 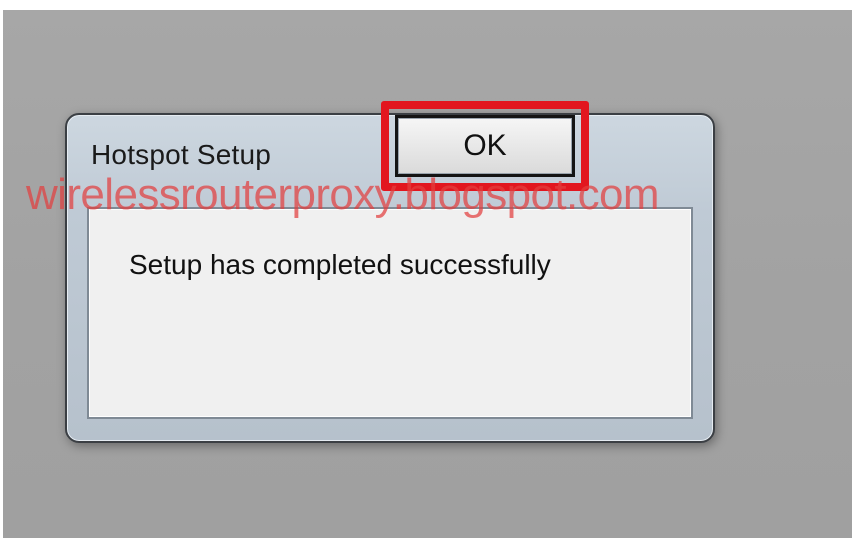 I want to click on dialog-title: Hotspot Setup, so click(x=181, y=154).